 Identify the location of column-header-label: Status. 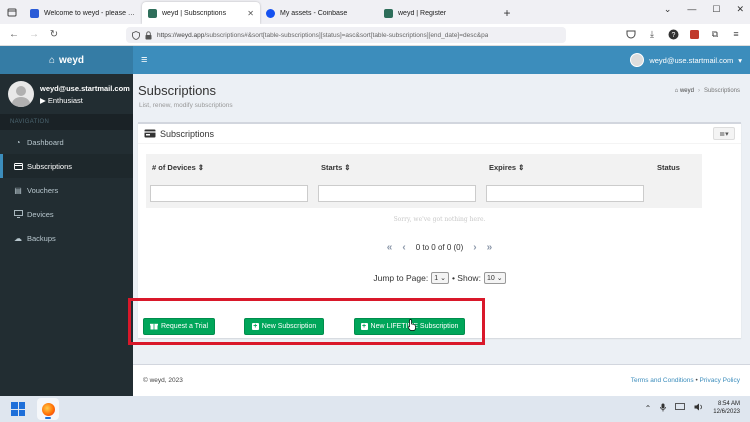
(668, 167).